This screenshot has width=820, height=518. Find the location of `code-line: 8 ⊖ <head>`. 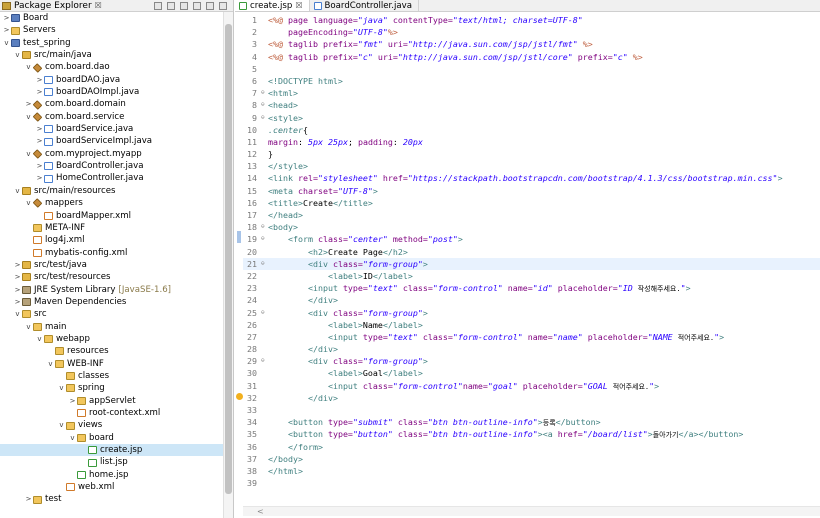

code-line: 8 ⊖ <head> is located at coordinates (531, 105).